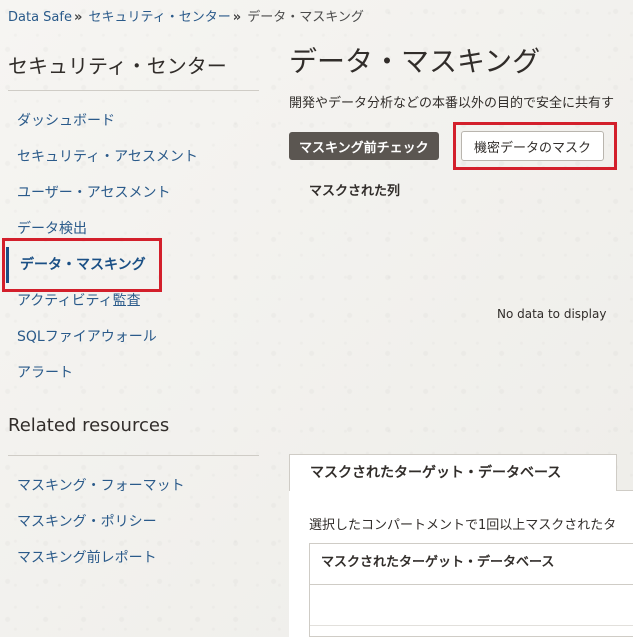 The width and height of the screenshot is (633, 637). What do you see at coordinates (82, 265) in the screenshot?
I see `highlight-box-sidebar` at bounding box center [82, 265].